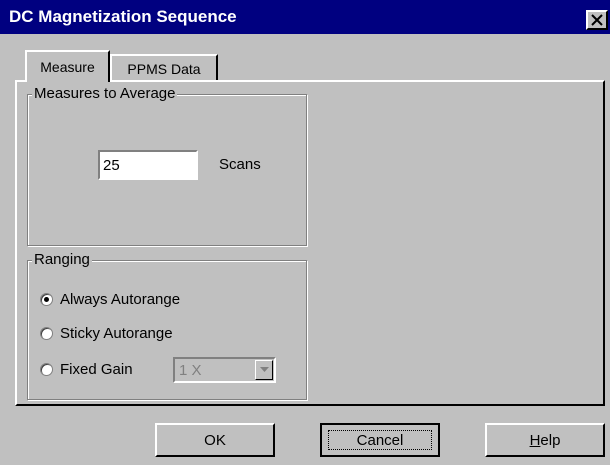 The height and width of the screenshot is (465, 610). I want to click on tab-measure: Measure, so click(67, 66).